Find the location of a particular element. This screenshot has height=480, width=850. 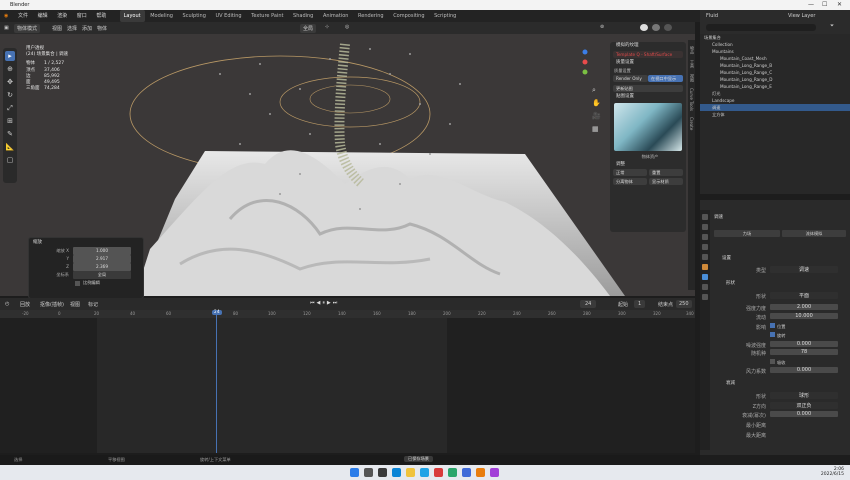

tab-rendering: Rendering is located at coordinates (371, 16).